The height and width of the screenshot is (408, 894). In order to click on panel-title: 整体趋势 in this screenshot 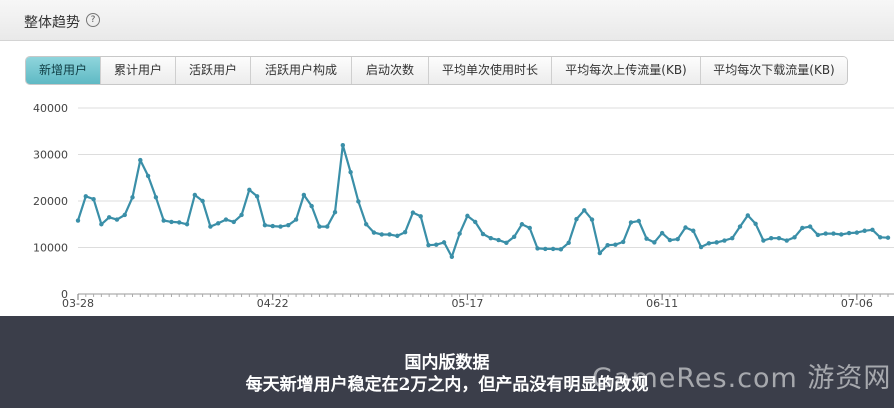, I will do `click(52, 23)`.